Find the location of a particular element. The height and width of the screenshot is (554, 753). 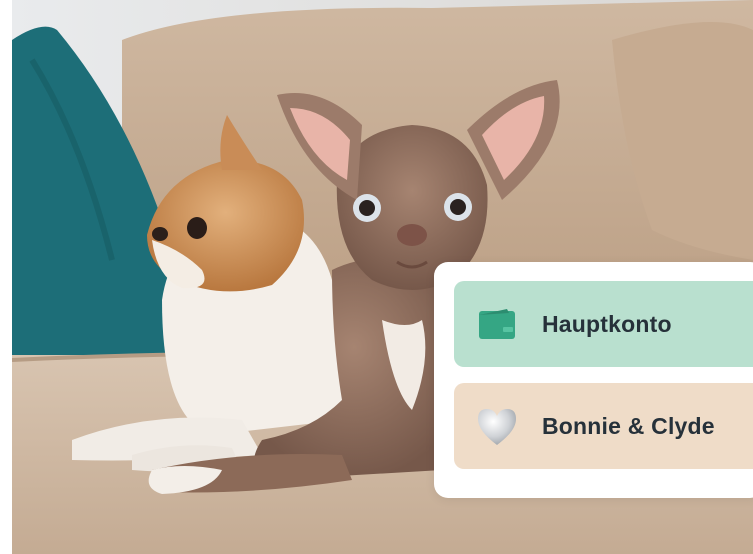

account-item-bonnie-clyde: Bonnie & Clyde is located at coordinates (603, 426).